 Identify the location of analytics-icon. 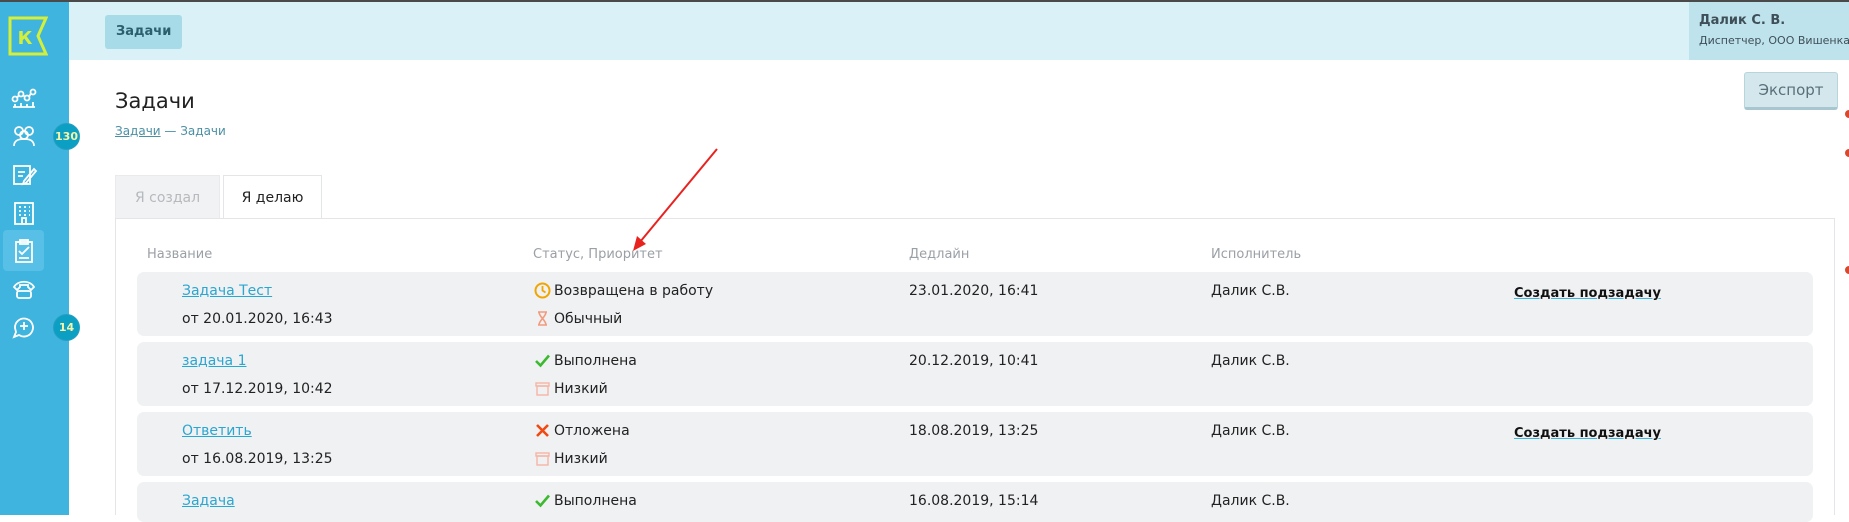
(23, 98).